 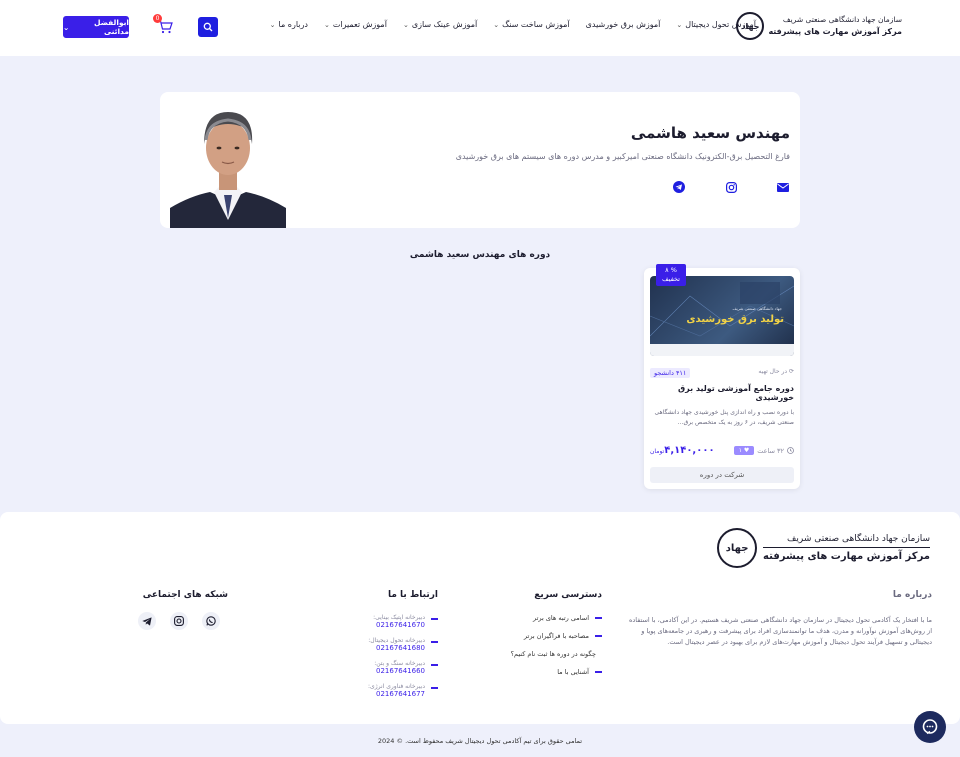 What do you see at coordinates (757, 308) in the screenshot?
I see `thumb-subtitle: جهاد دانشگاهی صنعتی شریف` at bounding box center [757, 308].